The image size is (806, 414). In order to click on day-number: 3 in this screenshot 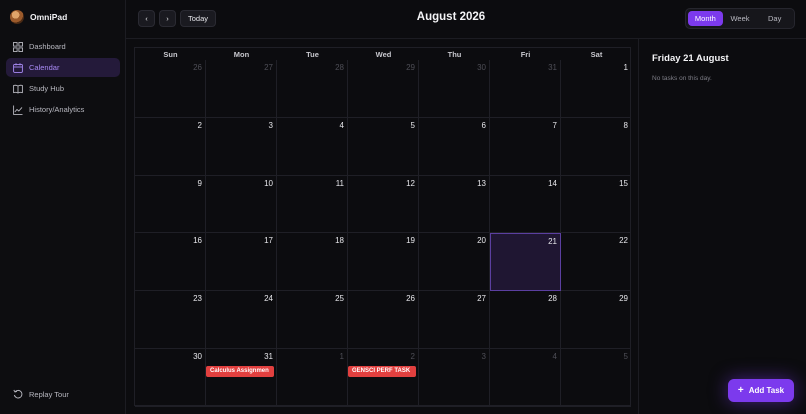, I will do `click(270, 125)`.